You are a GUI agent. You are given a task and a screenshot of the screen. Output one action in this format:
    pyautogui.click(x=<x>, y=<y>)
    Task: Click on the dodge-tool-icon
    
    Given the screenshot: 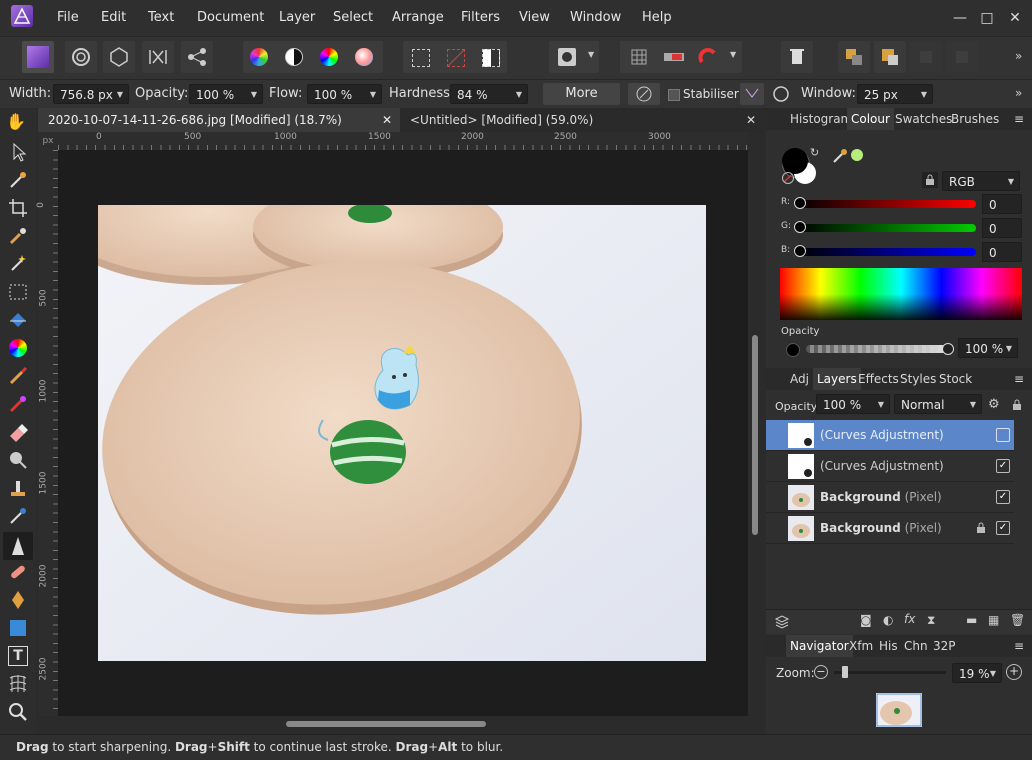 What is the action you would take?
    pyautogui.click(x=18, y=460)
    